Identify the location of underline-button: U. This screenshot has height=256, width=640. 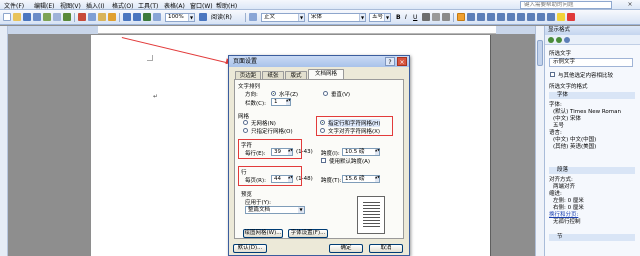
(415, 17).